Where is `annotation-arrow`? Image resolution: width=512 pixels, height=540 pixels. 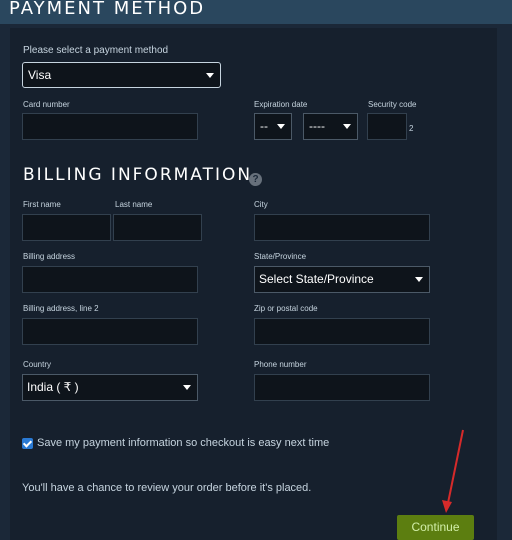 annotation-arrow is located at coordinates (453, 471).